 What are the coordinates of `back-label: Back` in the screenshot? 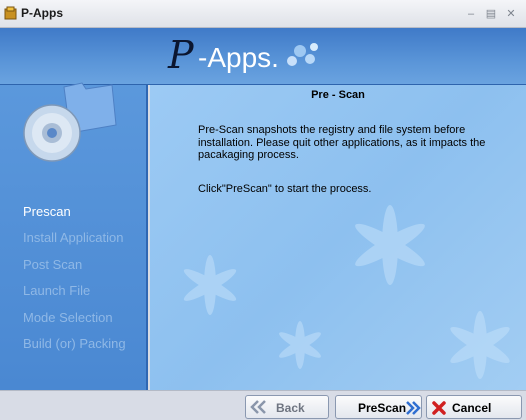 It's located at (290, 408).